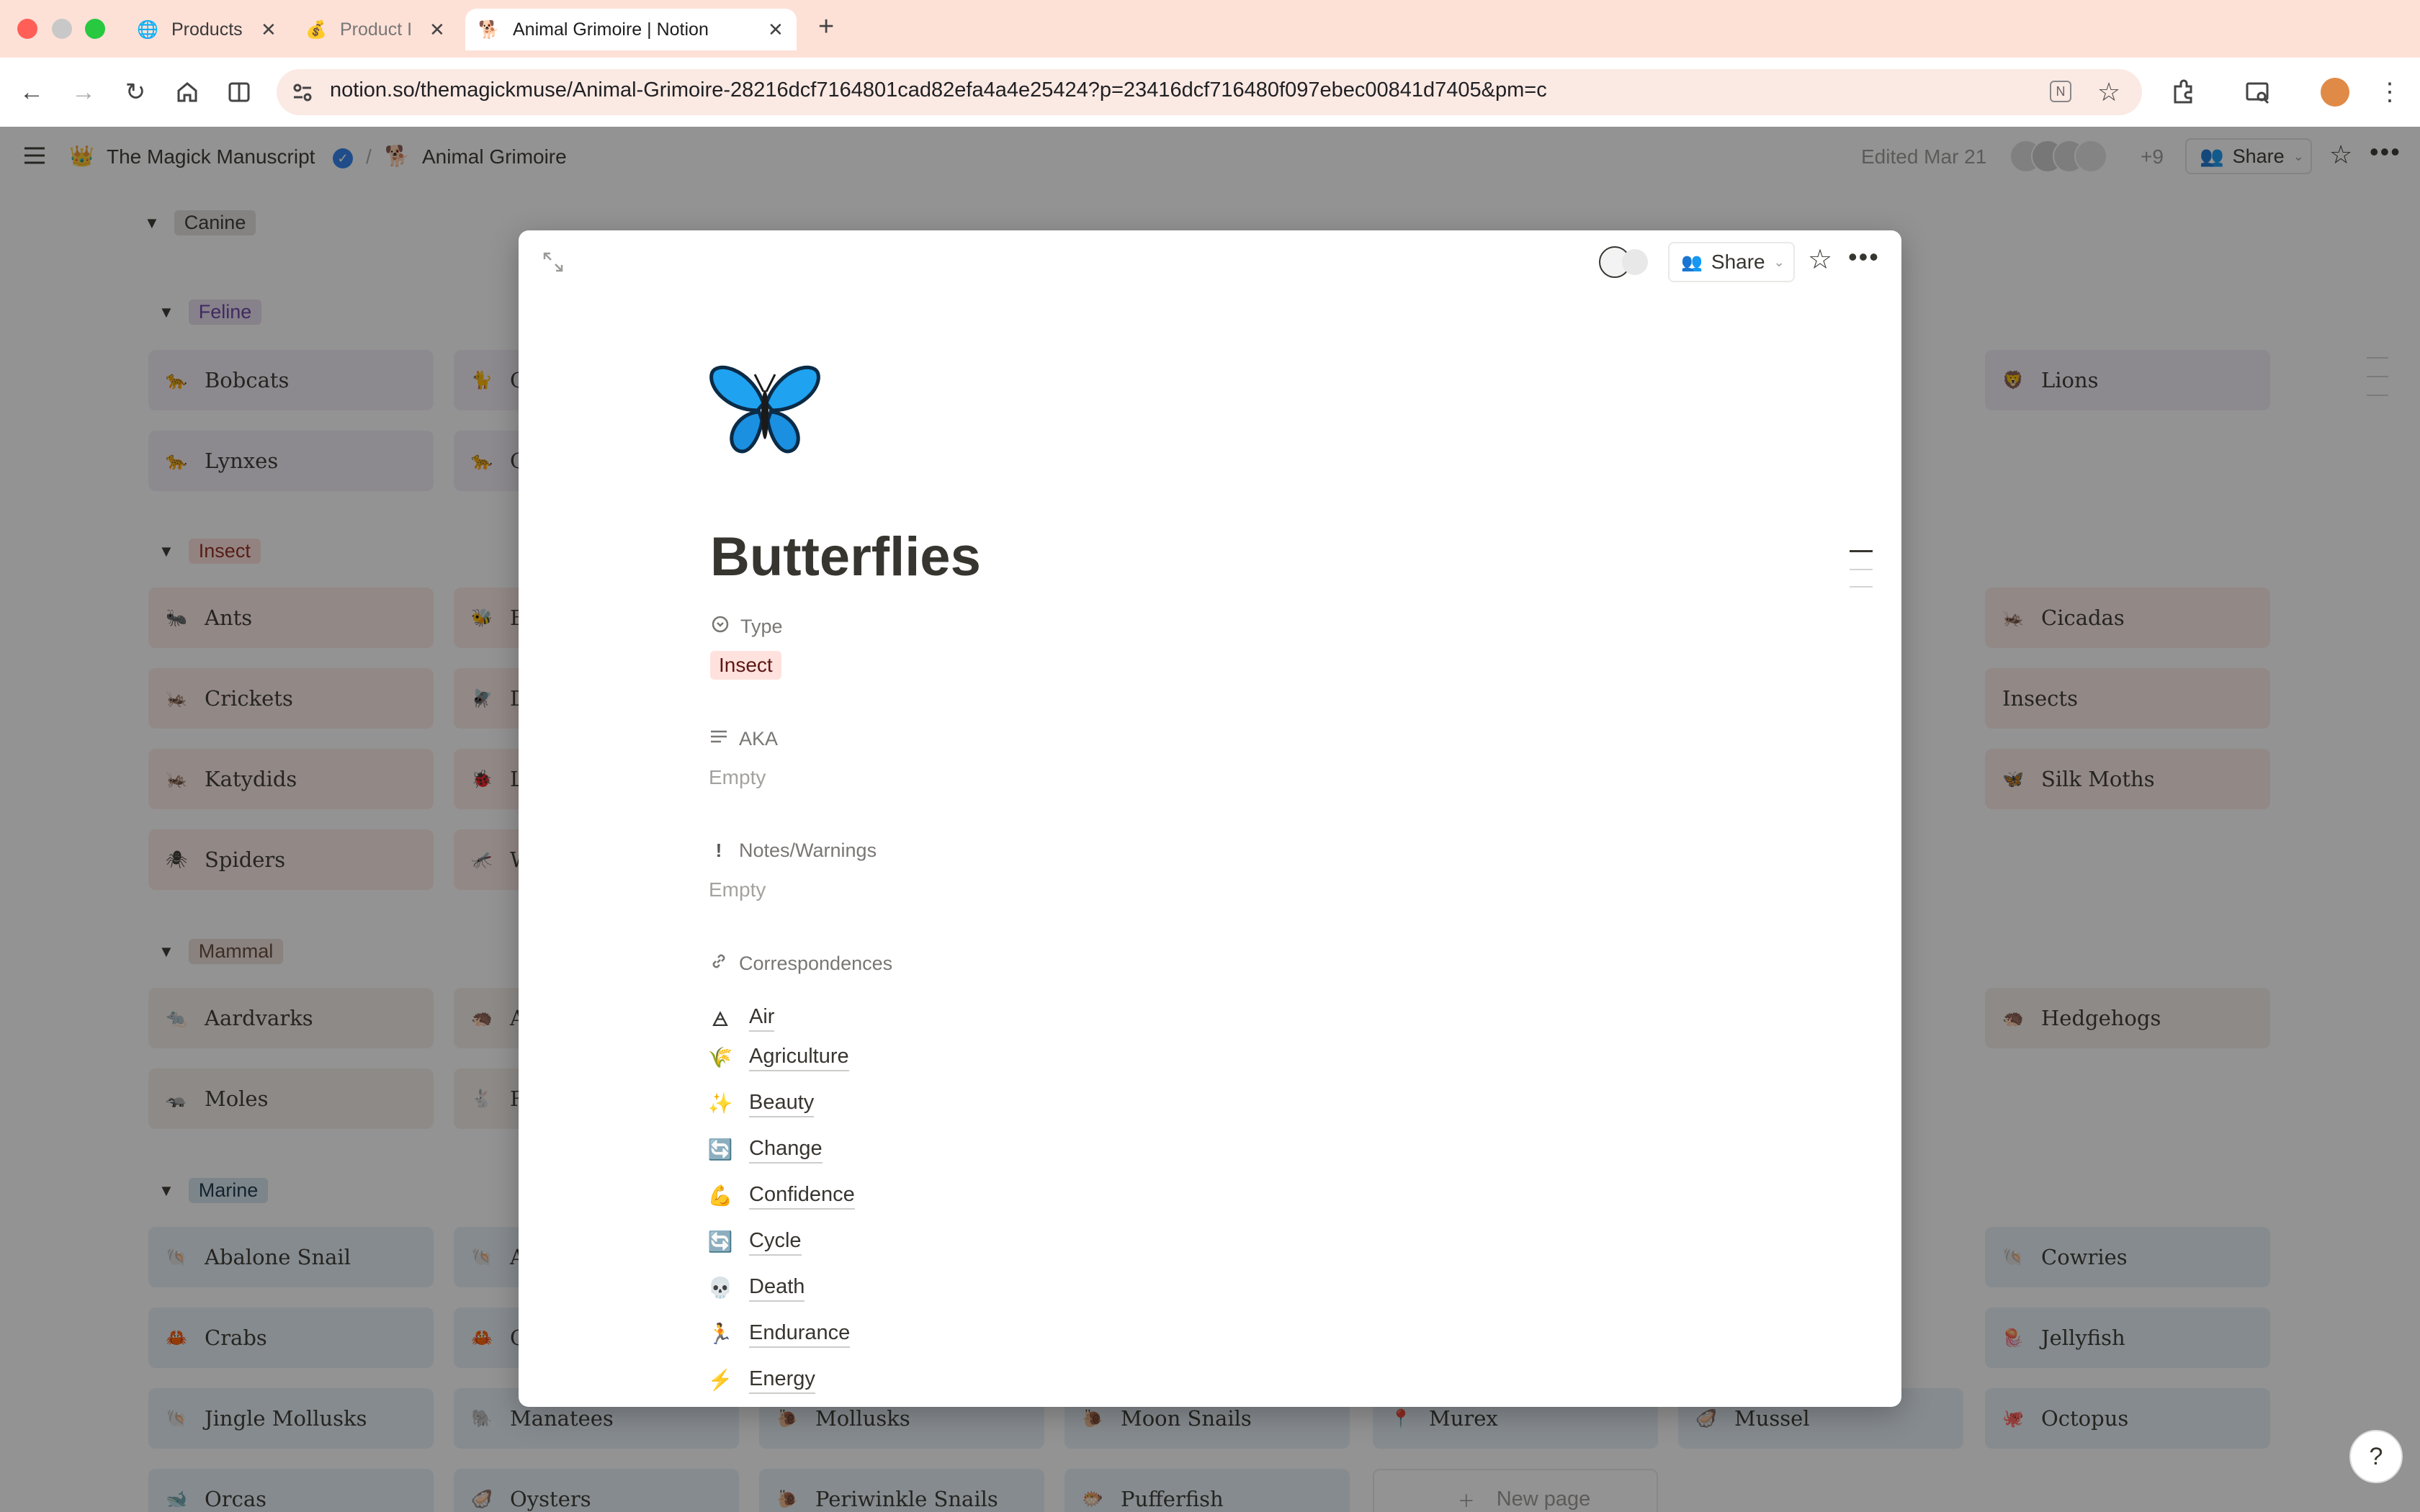 This screenshot has width=2420, height=1512. What do you see at coordinates (2335, 92) in the screenshot?
I see `profile-avatar` at bounding box center [2335, 92].